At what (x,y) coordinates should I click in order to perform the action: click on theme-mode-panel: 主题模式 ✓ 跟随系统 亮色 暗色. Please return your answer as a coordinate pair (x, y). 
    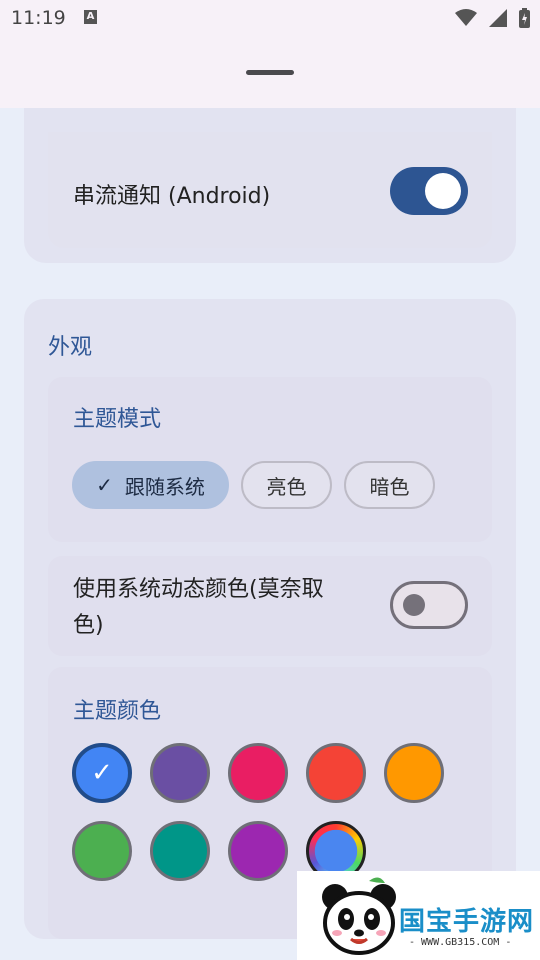
    Looking at the image, I should click on (270, 459).